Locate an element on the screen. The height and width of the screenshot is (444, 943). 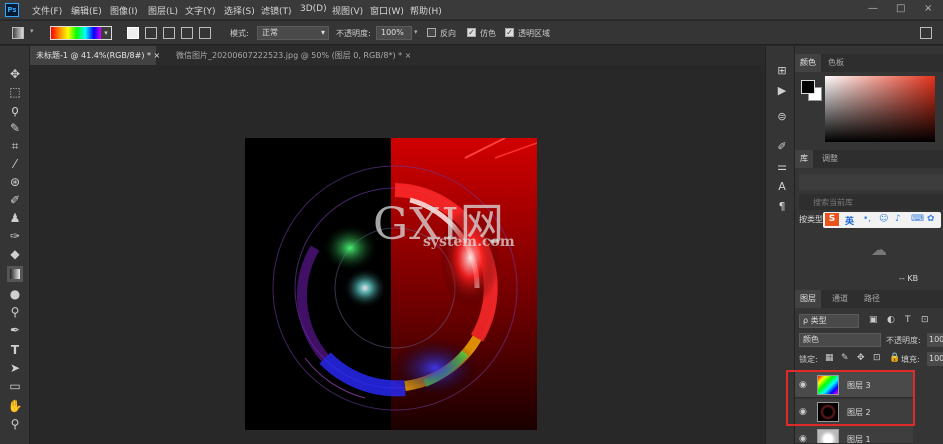
tab-swatches: 色板 is located at coordinates (836, 63).